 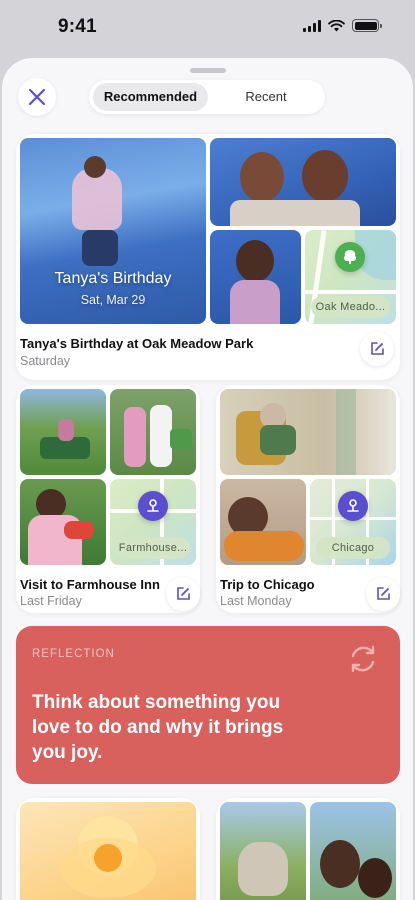 I want to click on status-icons, so click(x=342, y=25).